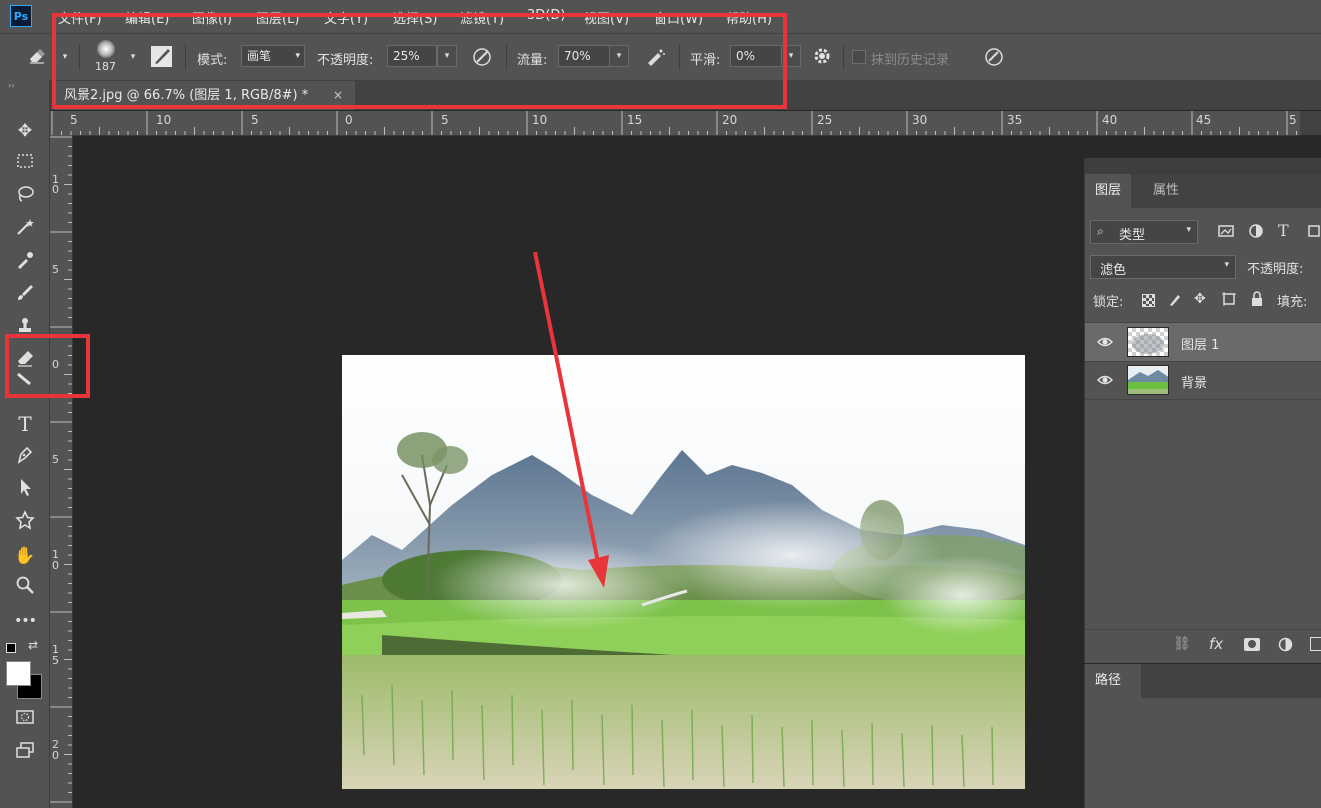  What do you see at coordinates (1202, 736) in the screenshot?
I see `paths-panel: 路径` at bounding box center [1202, 736].